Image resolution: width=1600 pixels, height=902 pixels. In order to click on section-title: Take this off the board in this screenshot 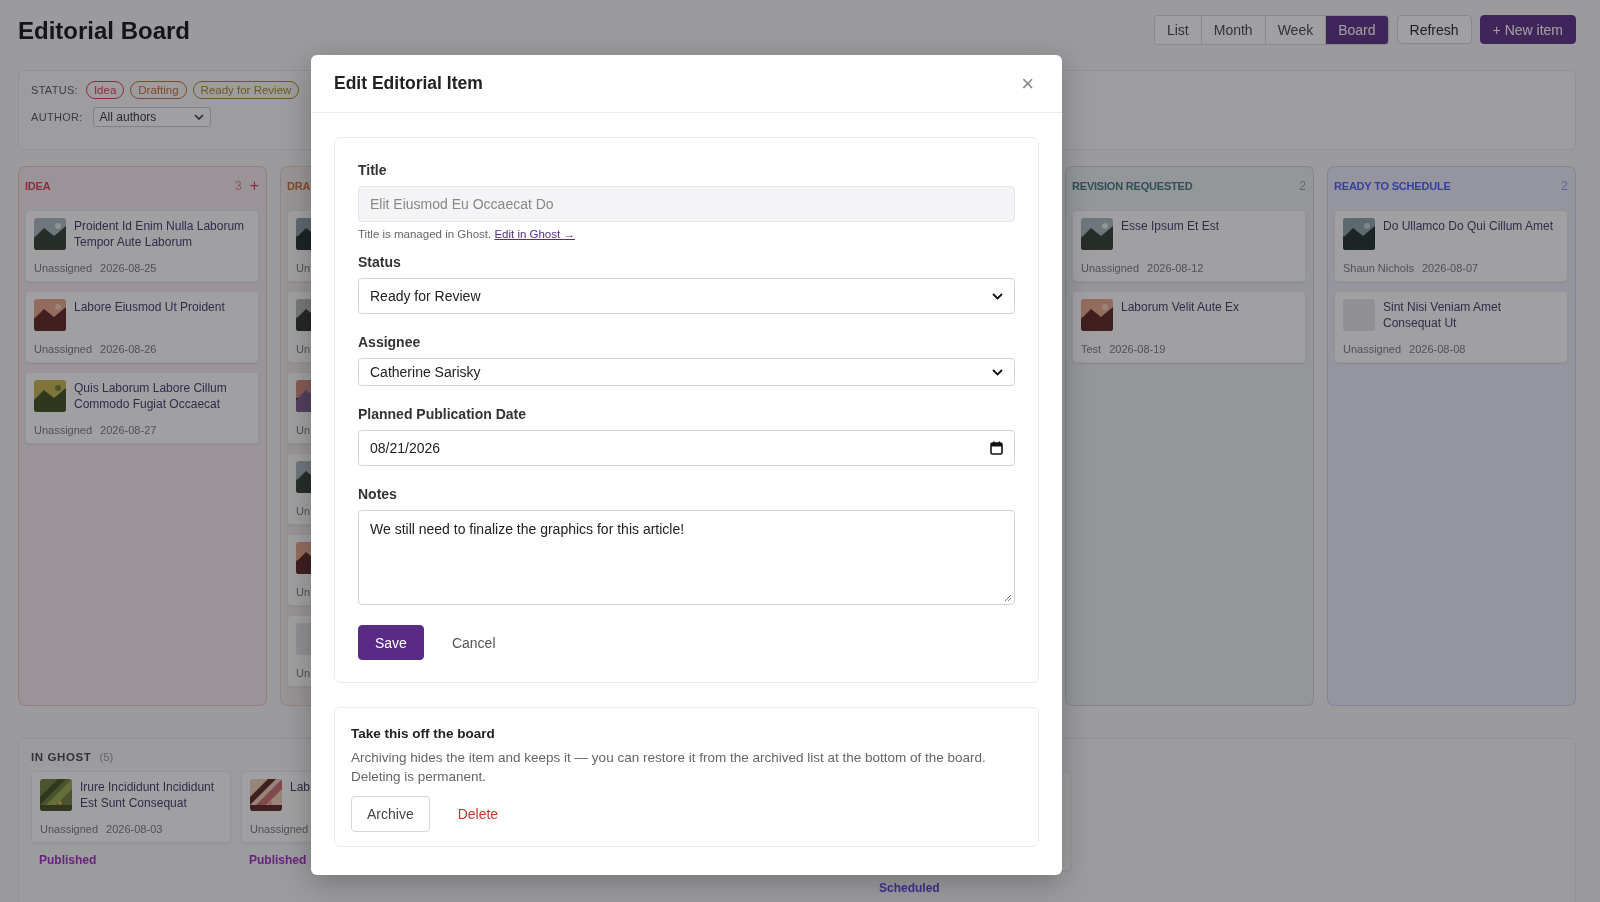, I will do `click(423, 733)`.